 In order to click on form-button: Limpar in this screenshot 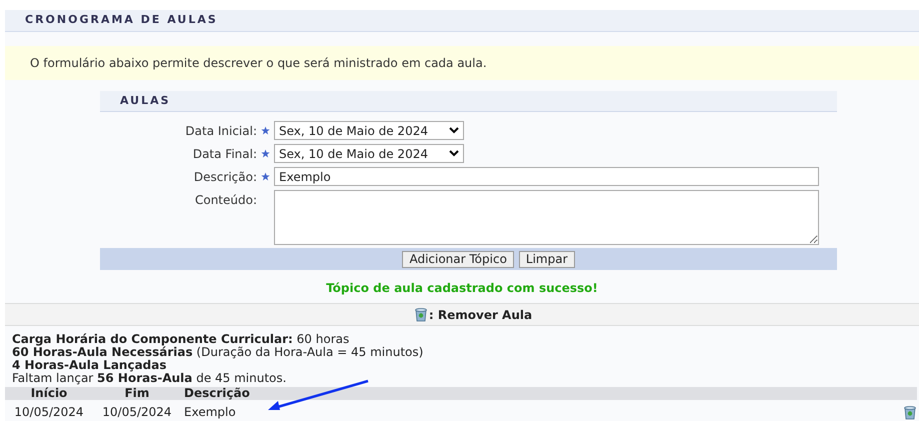, I will do `click(546, 259)`.